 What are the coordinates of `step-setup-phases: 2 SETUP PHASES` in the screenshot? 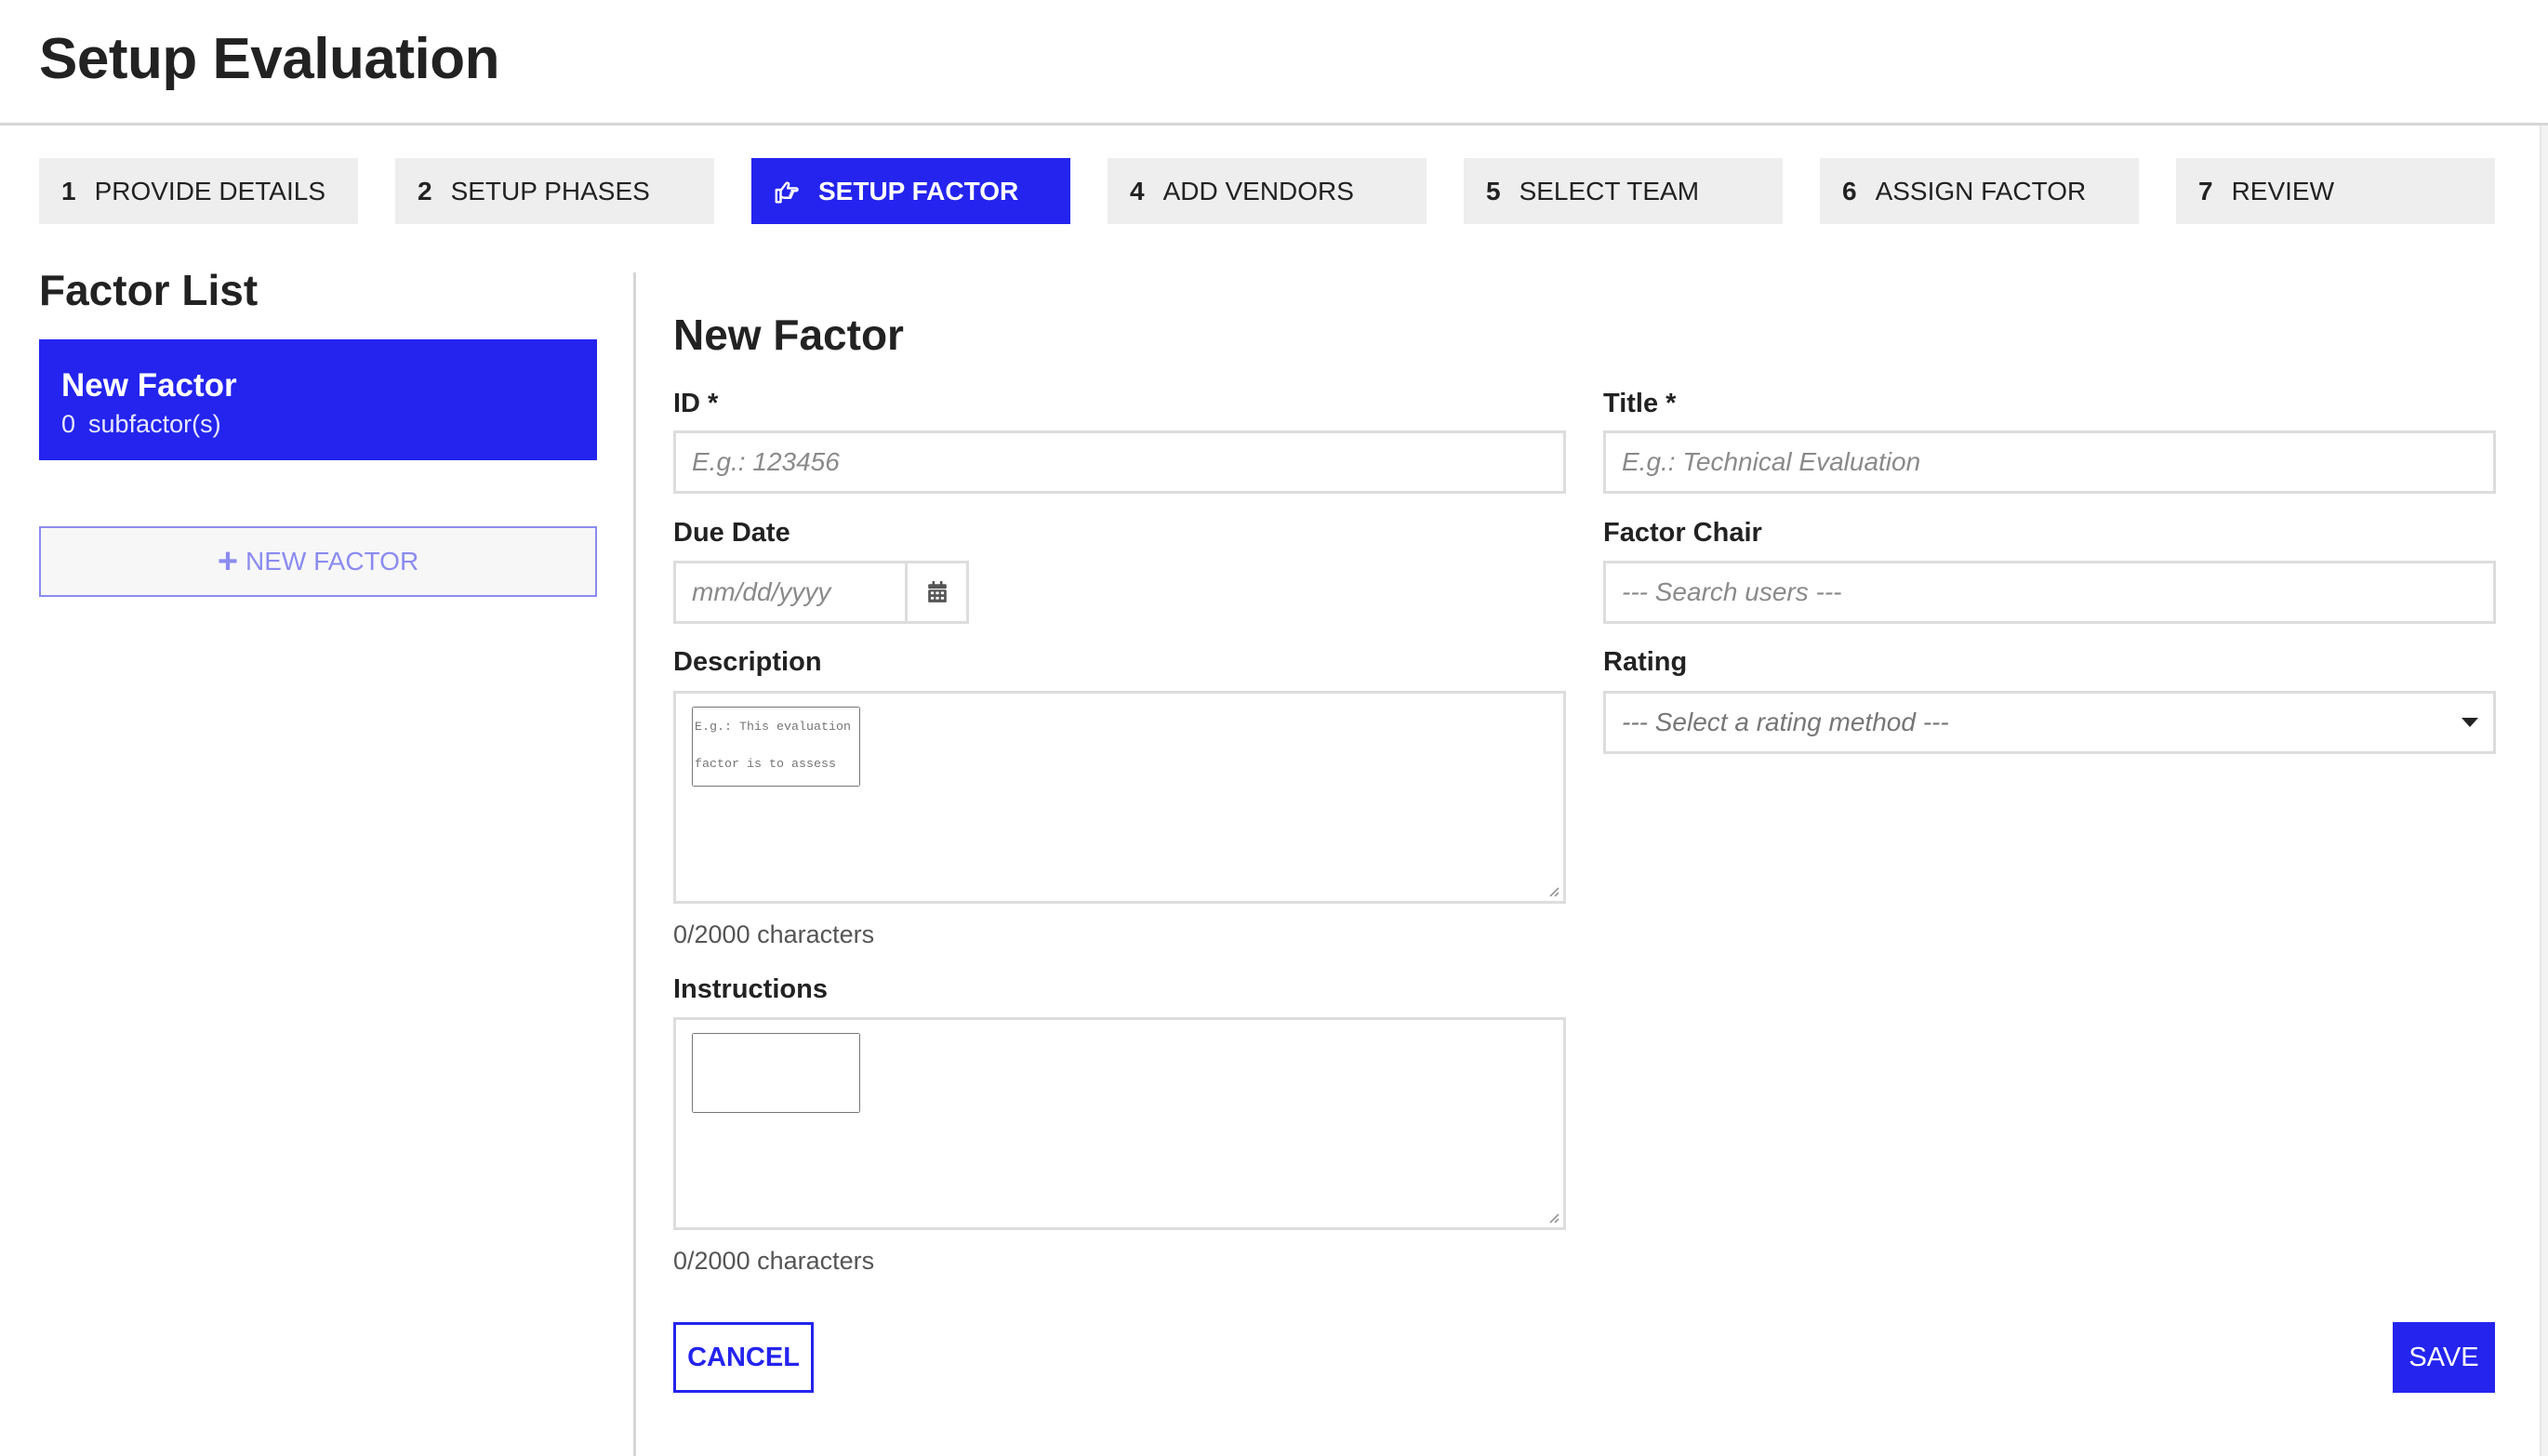 It's located at (554, 191).